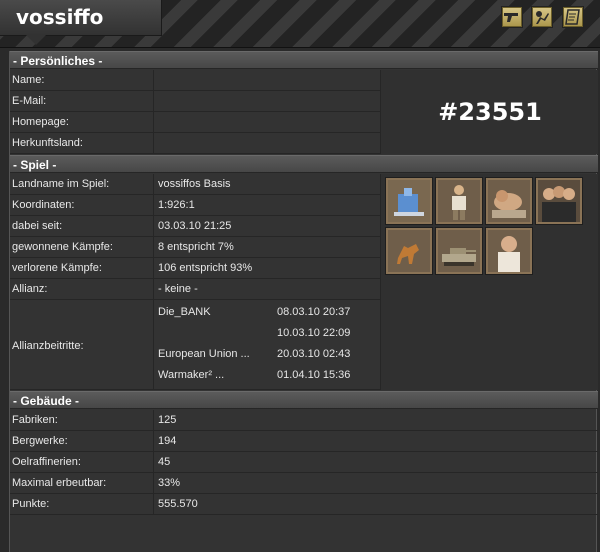  I want to click on group-unit-icon, so click(559, 201).